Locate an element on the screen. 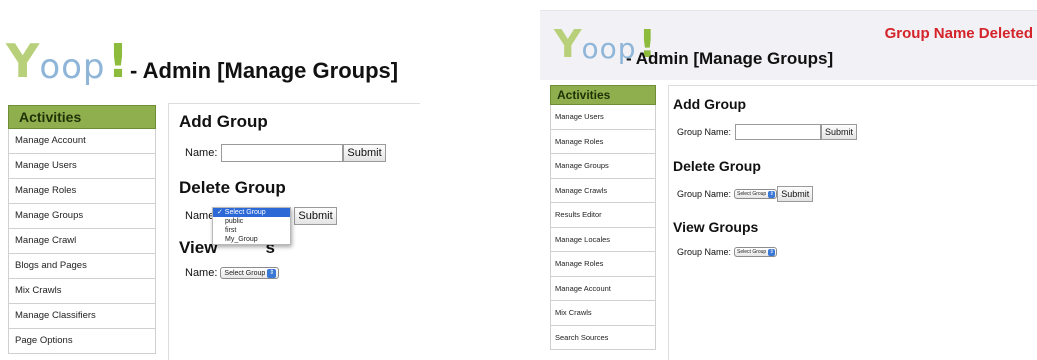 This screenshot has height=360, width=1037. sidebar-item-manage-classifiers: Manage Classifiers is located at coordinates (82, 316).